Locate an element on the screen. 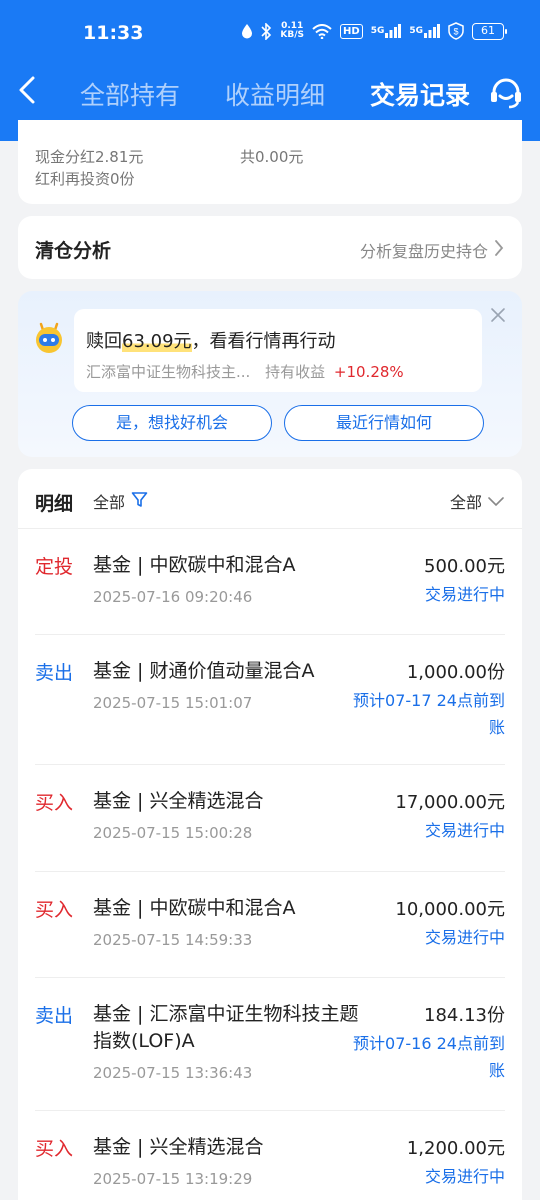 Image resolution: width=540 pixels, height=1200 pixels. transaction-amount: 1,200.00元 is located at coordinates (455, 1148).